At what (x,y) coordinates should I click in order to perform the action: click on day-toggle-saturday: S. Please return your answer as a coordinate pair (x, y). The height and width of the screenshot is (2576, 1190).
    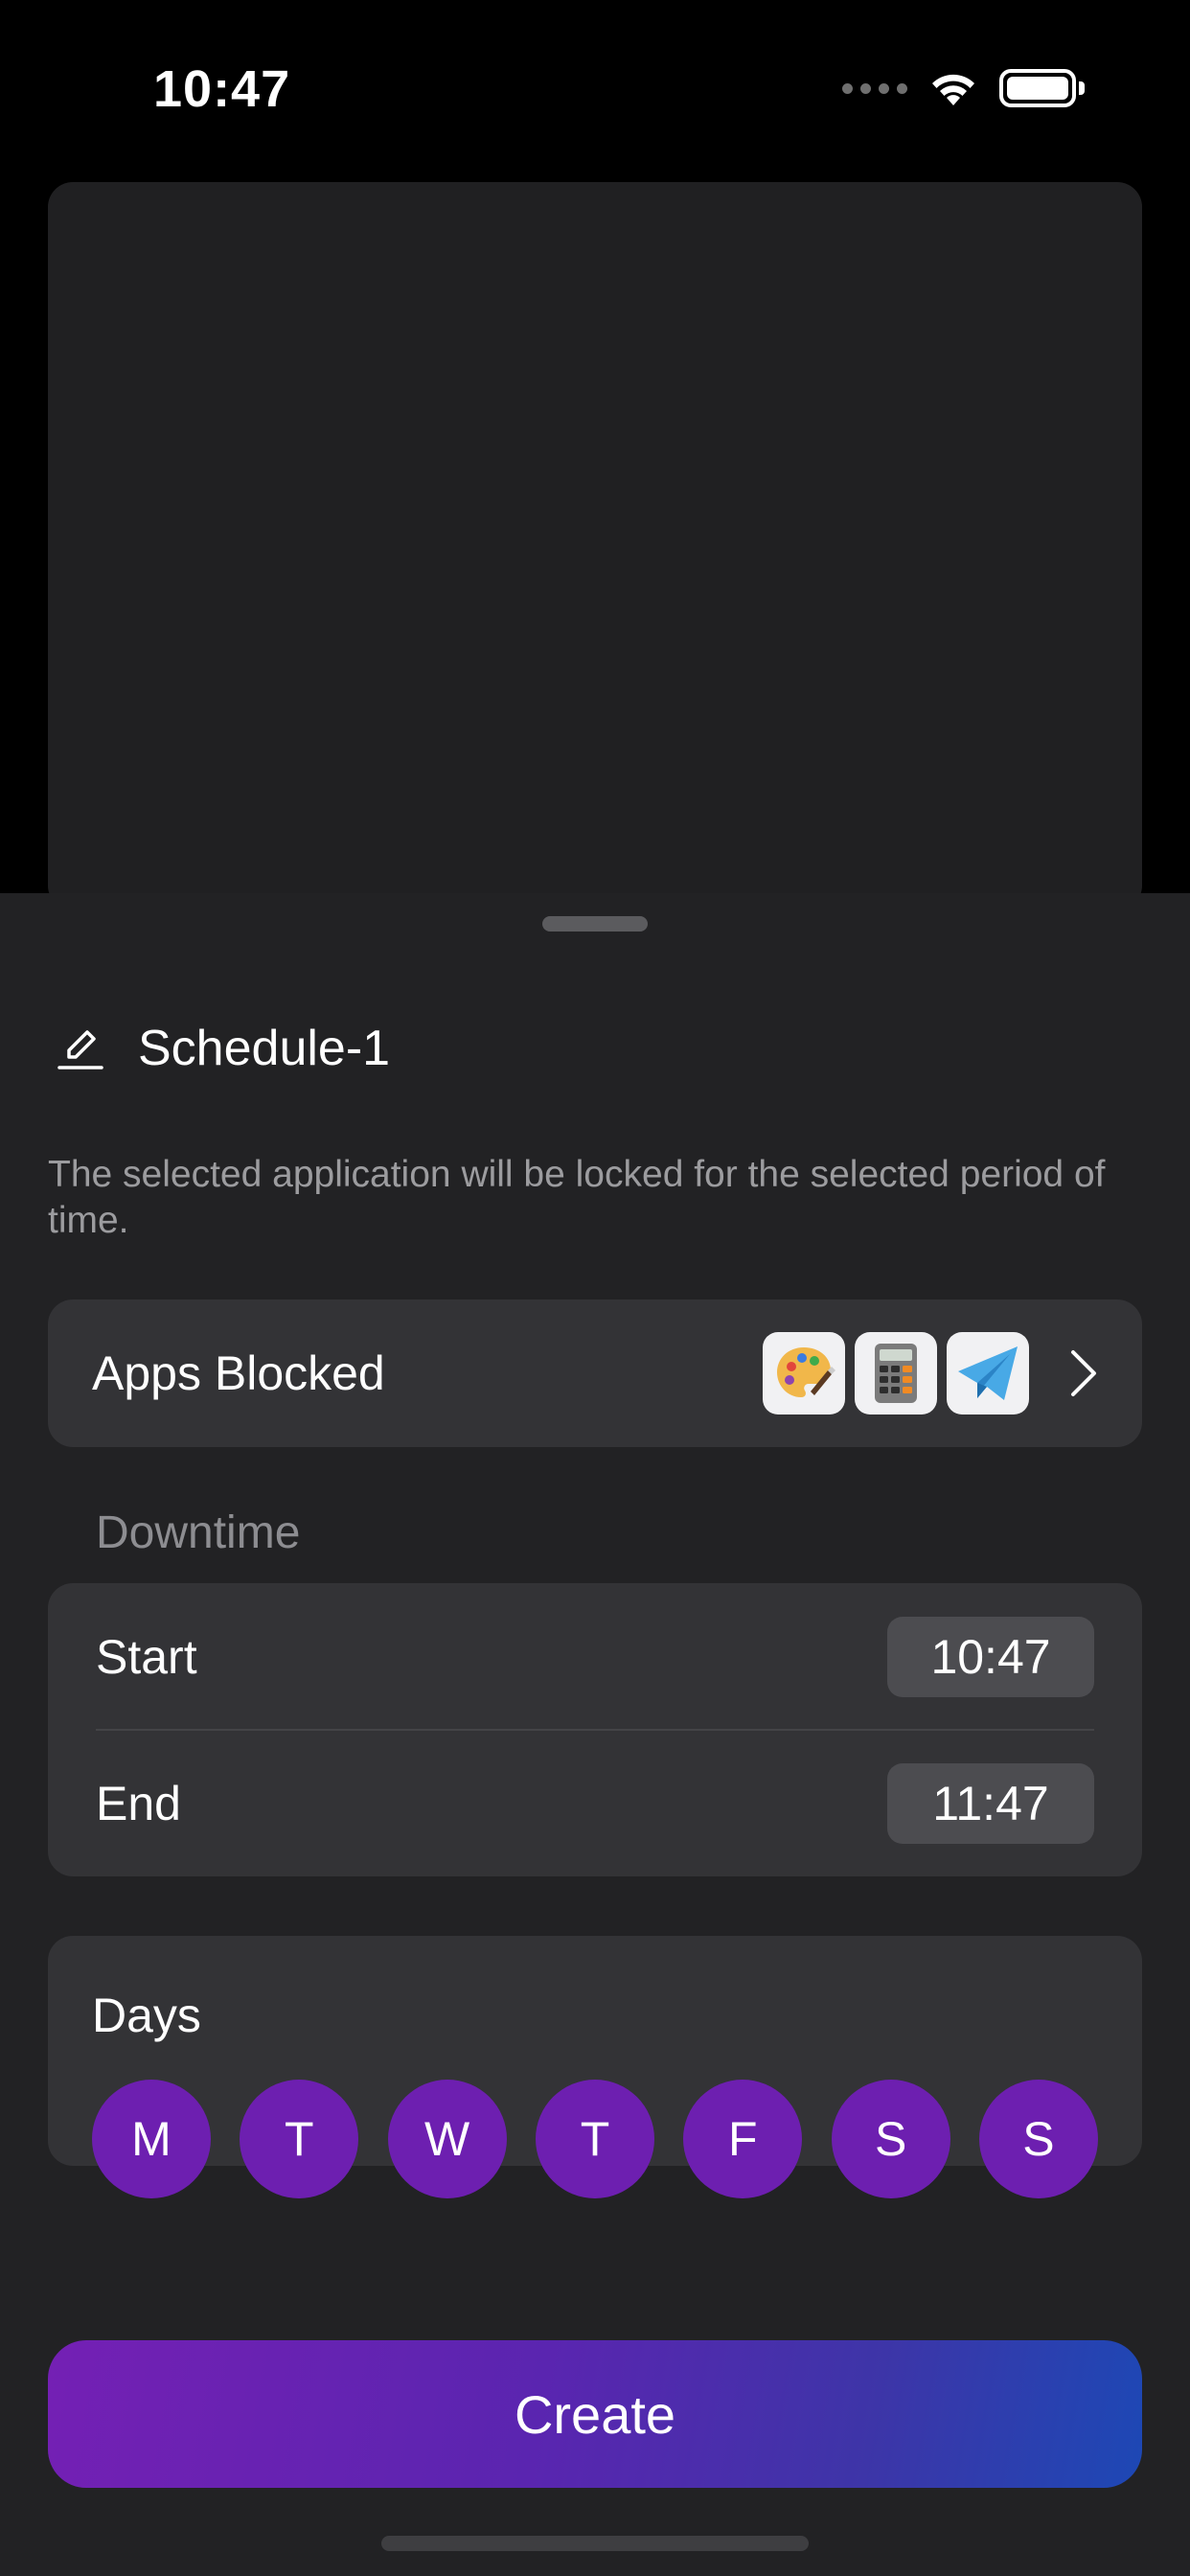
    Looking at the image, I should click on (890, 2139).